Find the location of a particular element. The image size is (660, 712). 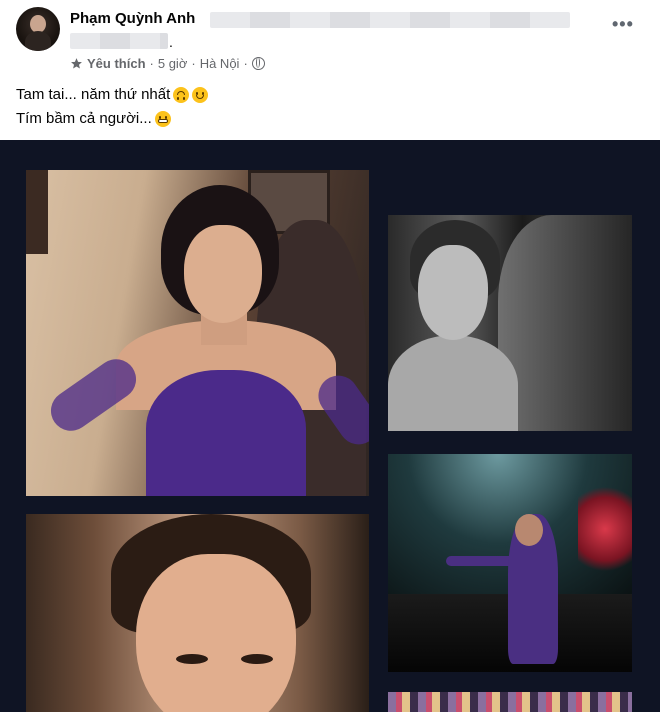

author-name: Phạm Quỳnh Anh is located at coordinates (132, 18).